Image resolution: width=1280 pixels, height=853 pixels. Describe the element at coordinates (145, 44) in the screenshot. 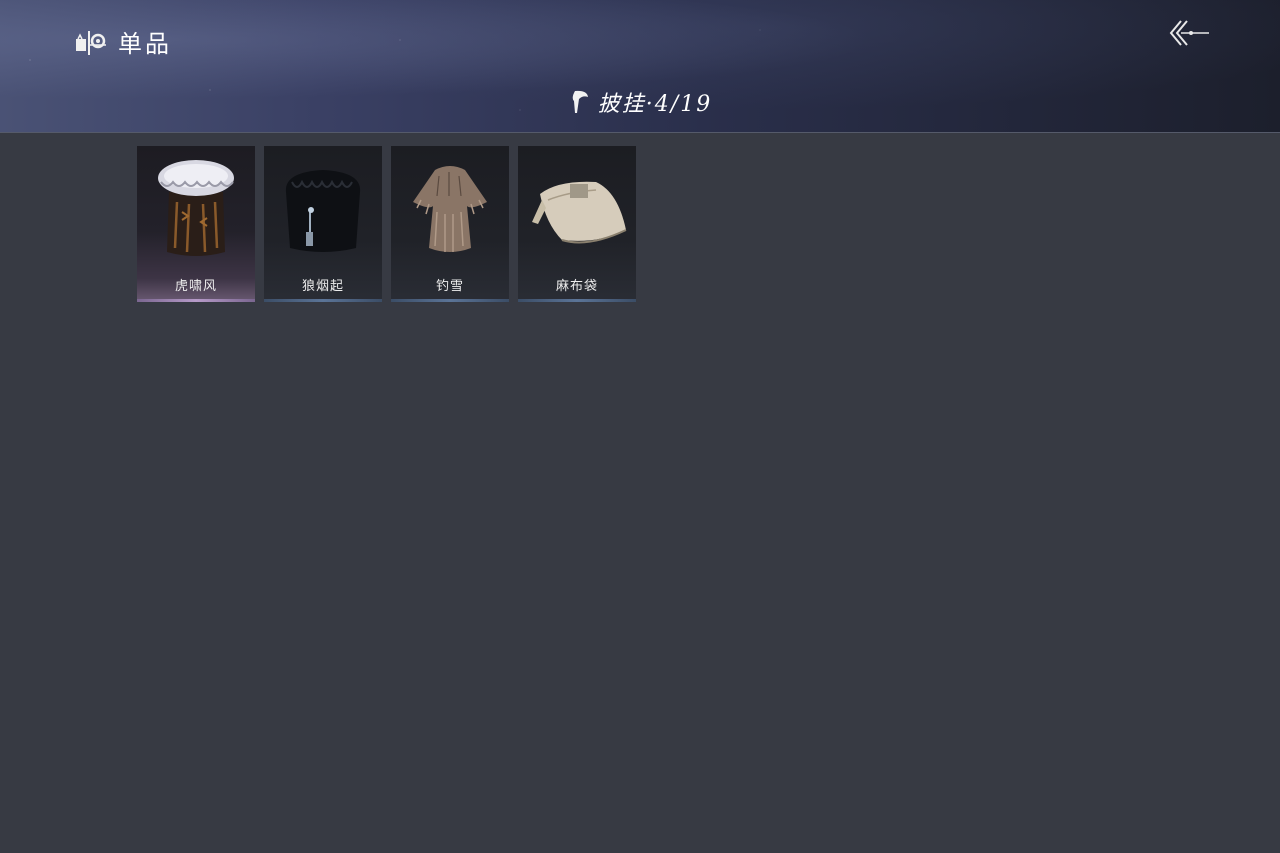

I see `section-label: 单品` at that location.